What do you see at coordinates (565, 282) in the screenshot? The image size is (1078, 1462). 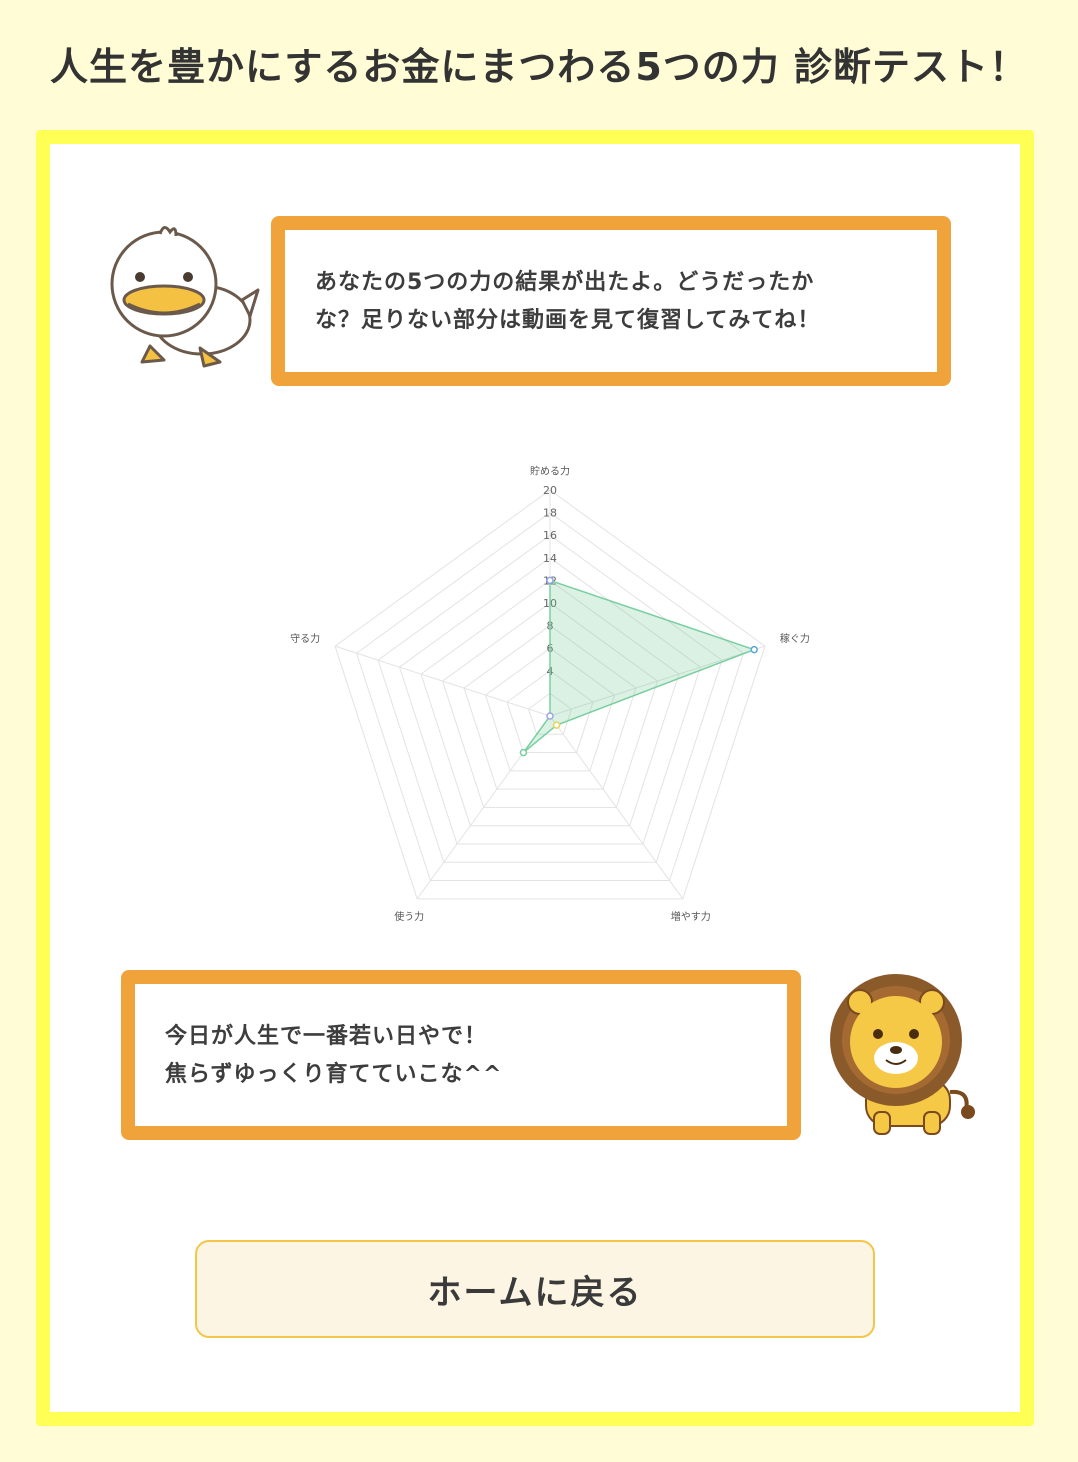 I see `result-message-line-1: あなたの5つの力の結果が出たよ。どうだったか` at bounding box center [565, 282].